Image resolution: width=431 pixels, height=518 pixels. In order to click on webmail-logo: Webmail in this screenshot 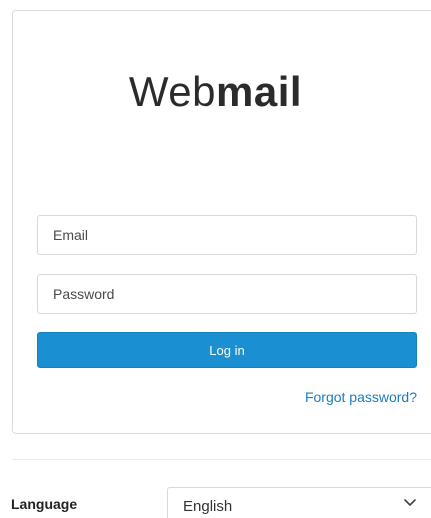, I will do `click(215, 92)`.